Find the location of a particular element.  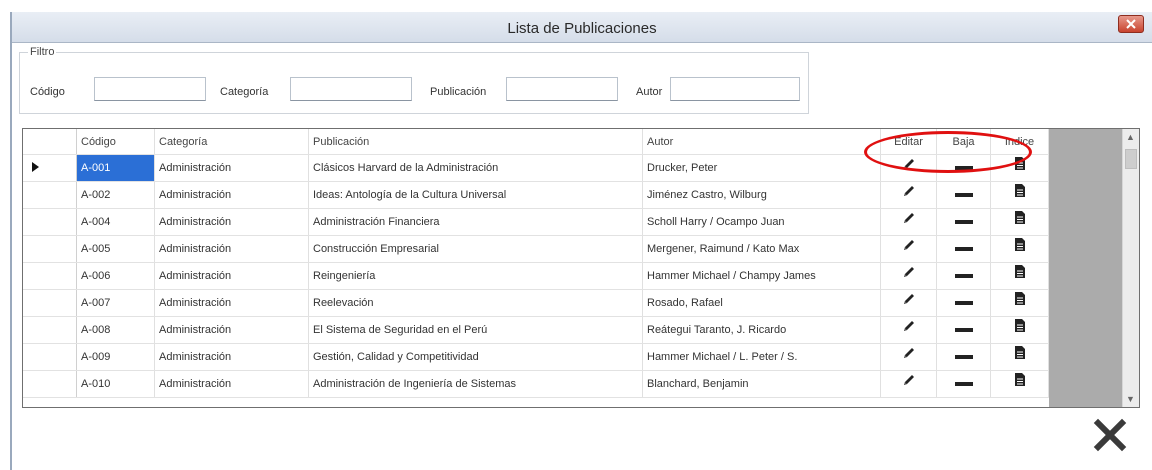

publicacion-cell: Construcción Empresarial is located at coordinates (476, 249).